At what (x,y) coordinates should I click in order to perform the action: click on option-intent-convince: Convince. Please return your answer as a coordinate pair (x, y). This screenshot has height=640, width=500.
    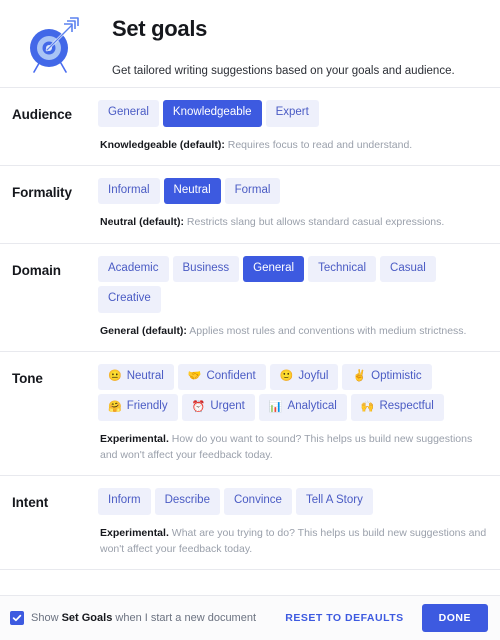
    Looking at the image, I should click on (257, 501).